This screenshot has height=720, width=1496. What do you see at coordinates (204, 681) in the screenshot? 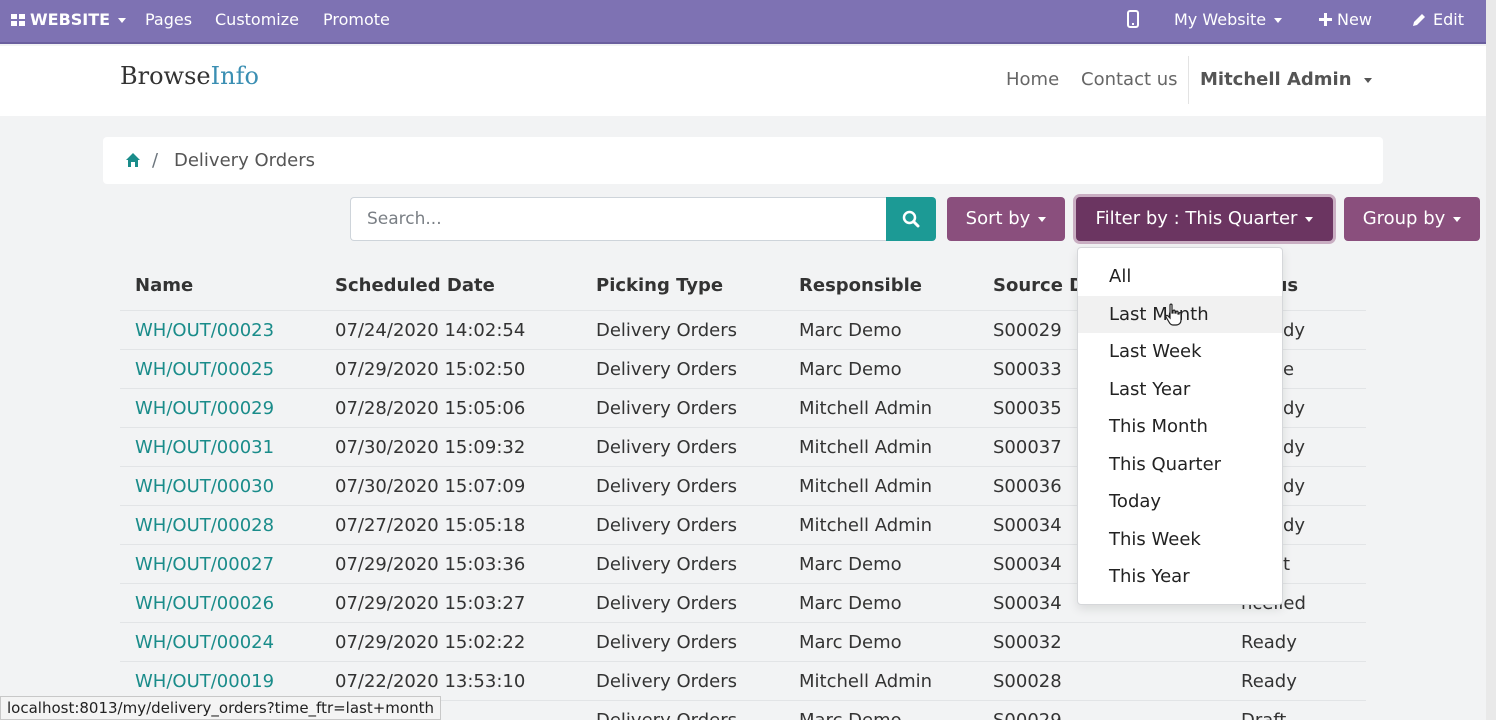
I see `cell-name: WH/OUT/00019` at bounding box center [204, 681].